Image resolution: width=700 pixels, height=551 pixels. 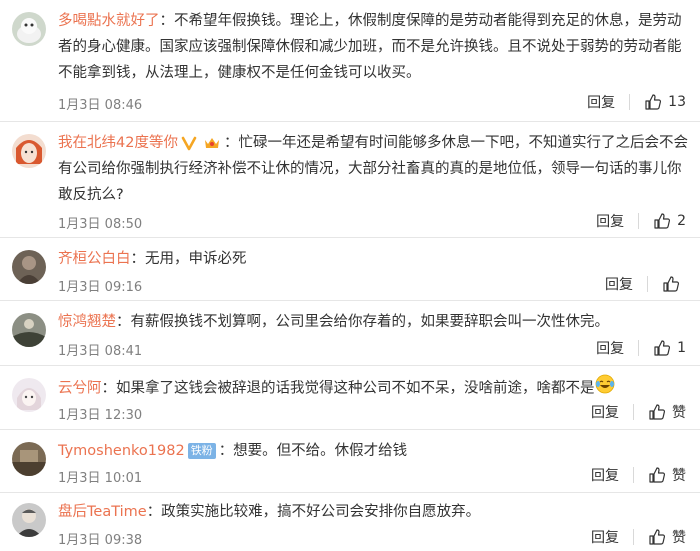 I want to click on crown-badge-icon, so click(x=212, y=143).